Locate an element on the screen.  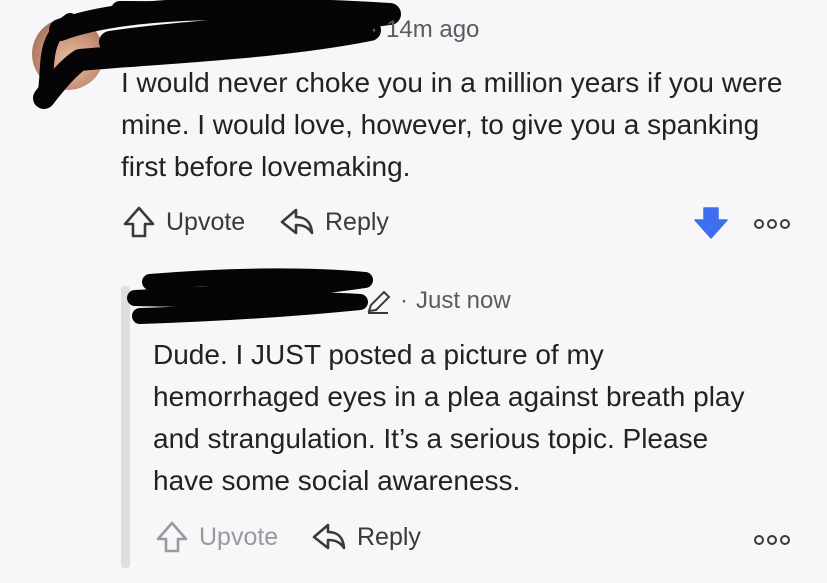
reply-reply-button: Reply is located at coordinates (366, 537).